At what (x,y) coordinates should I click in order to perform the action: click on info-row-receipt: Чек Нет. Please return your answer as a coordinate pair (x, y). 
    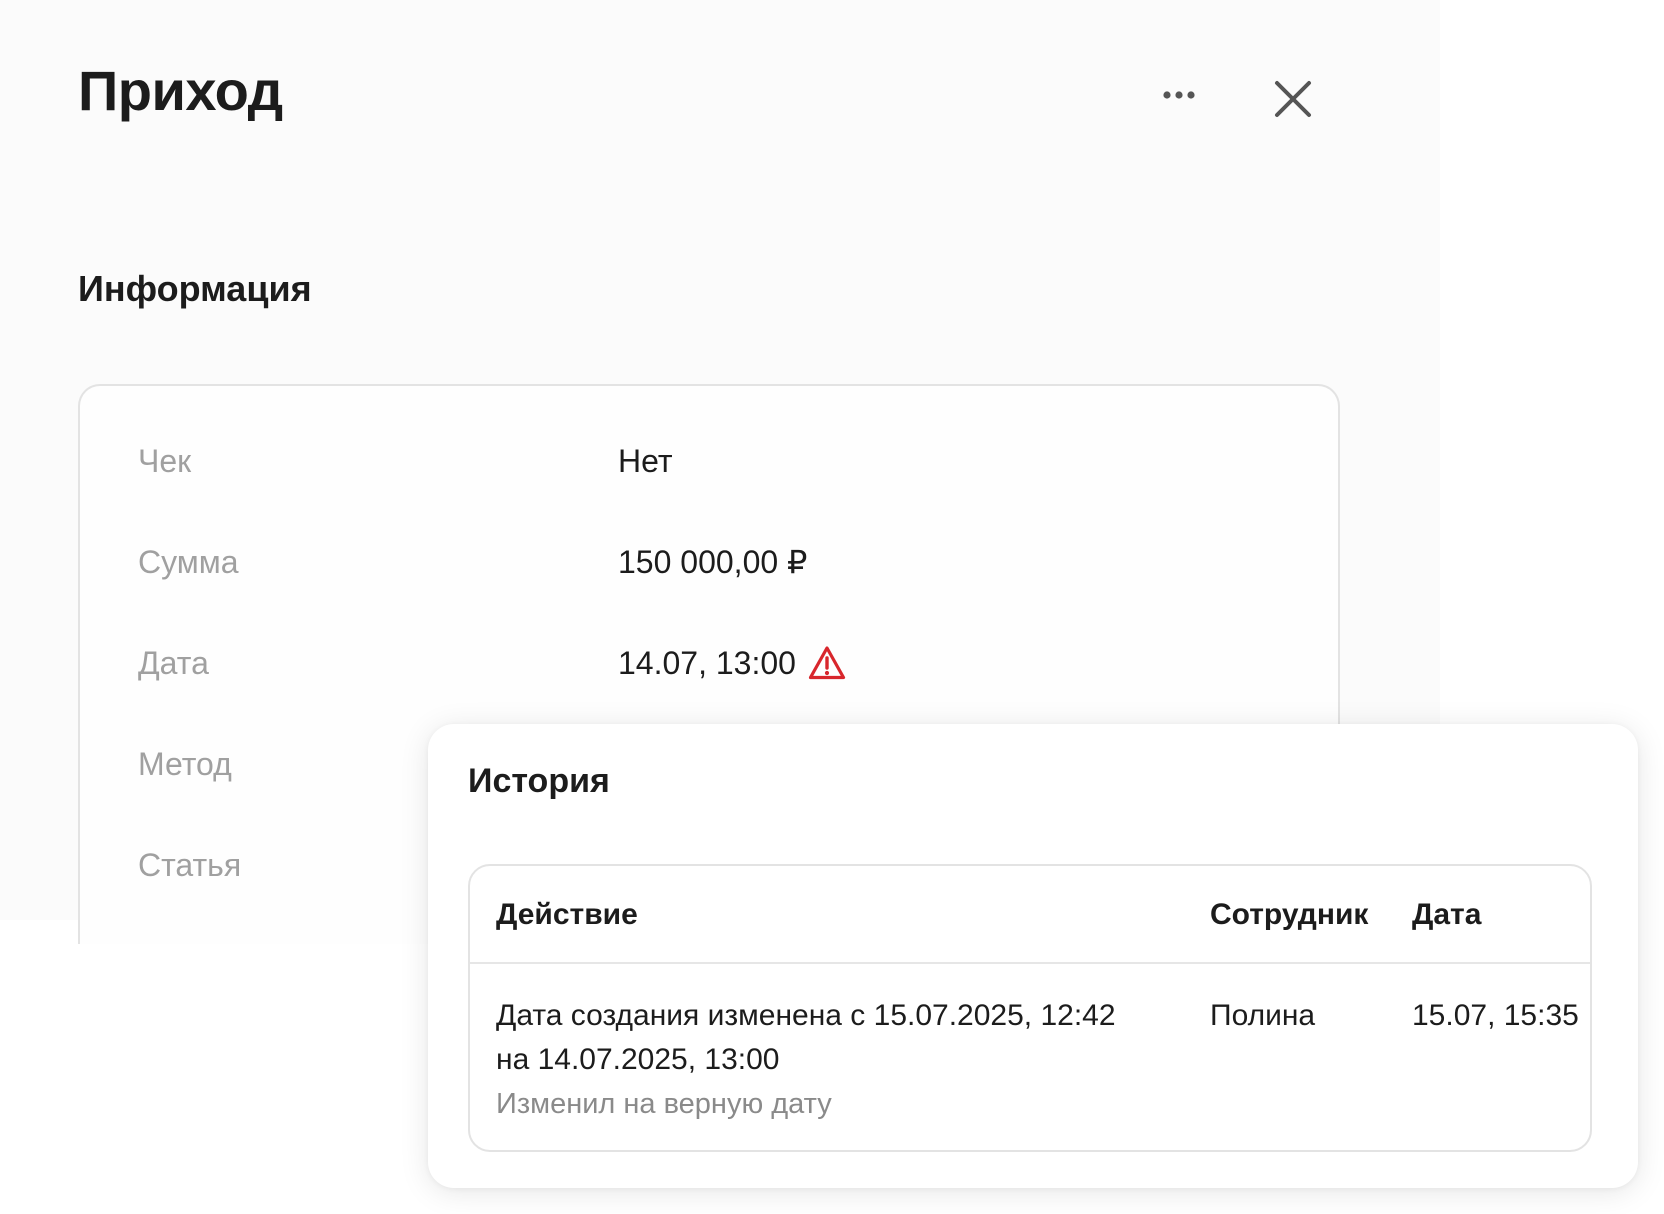
    Looking at the image, I should click on (688, 461).